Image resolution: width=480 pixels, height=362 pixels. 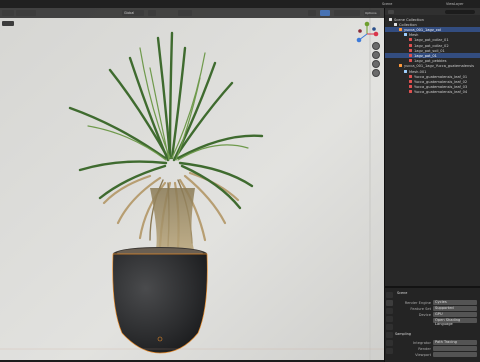 What do you see at coordinates (429, 50) in the screenshot?
I see `outliner-row-label: 1agv_pot_soil_01` at bounding box center [429, 50].